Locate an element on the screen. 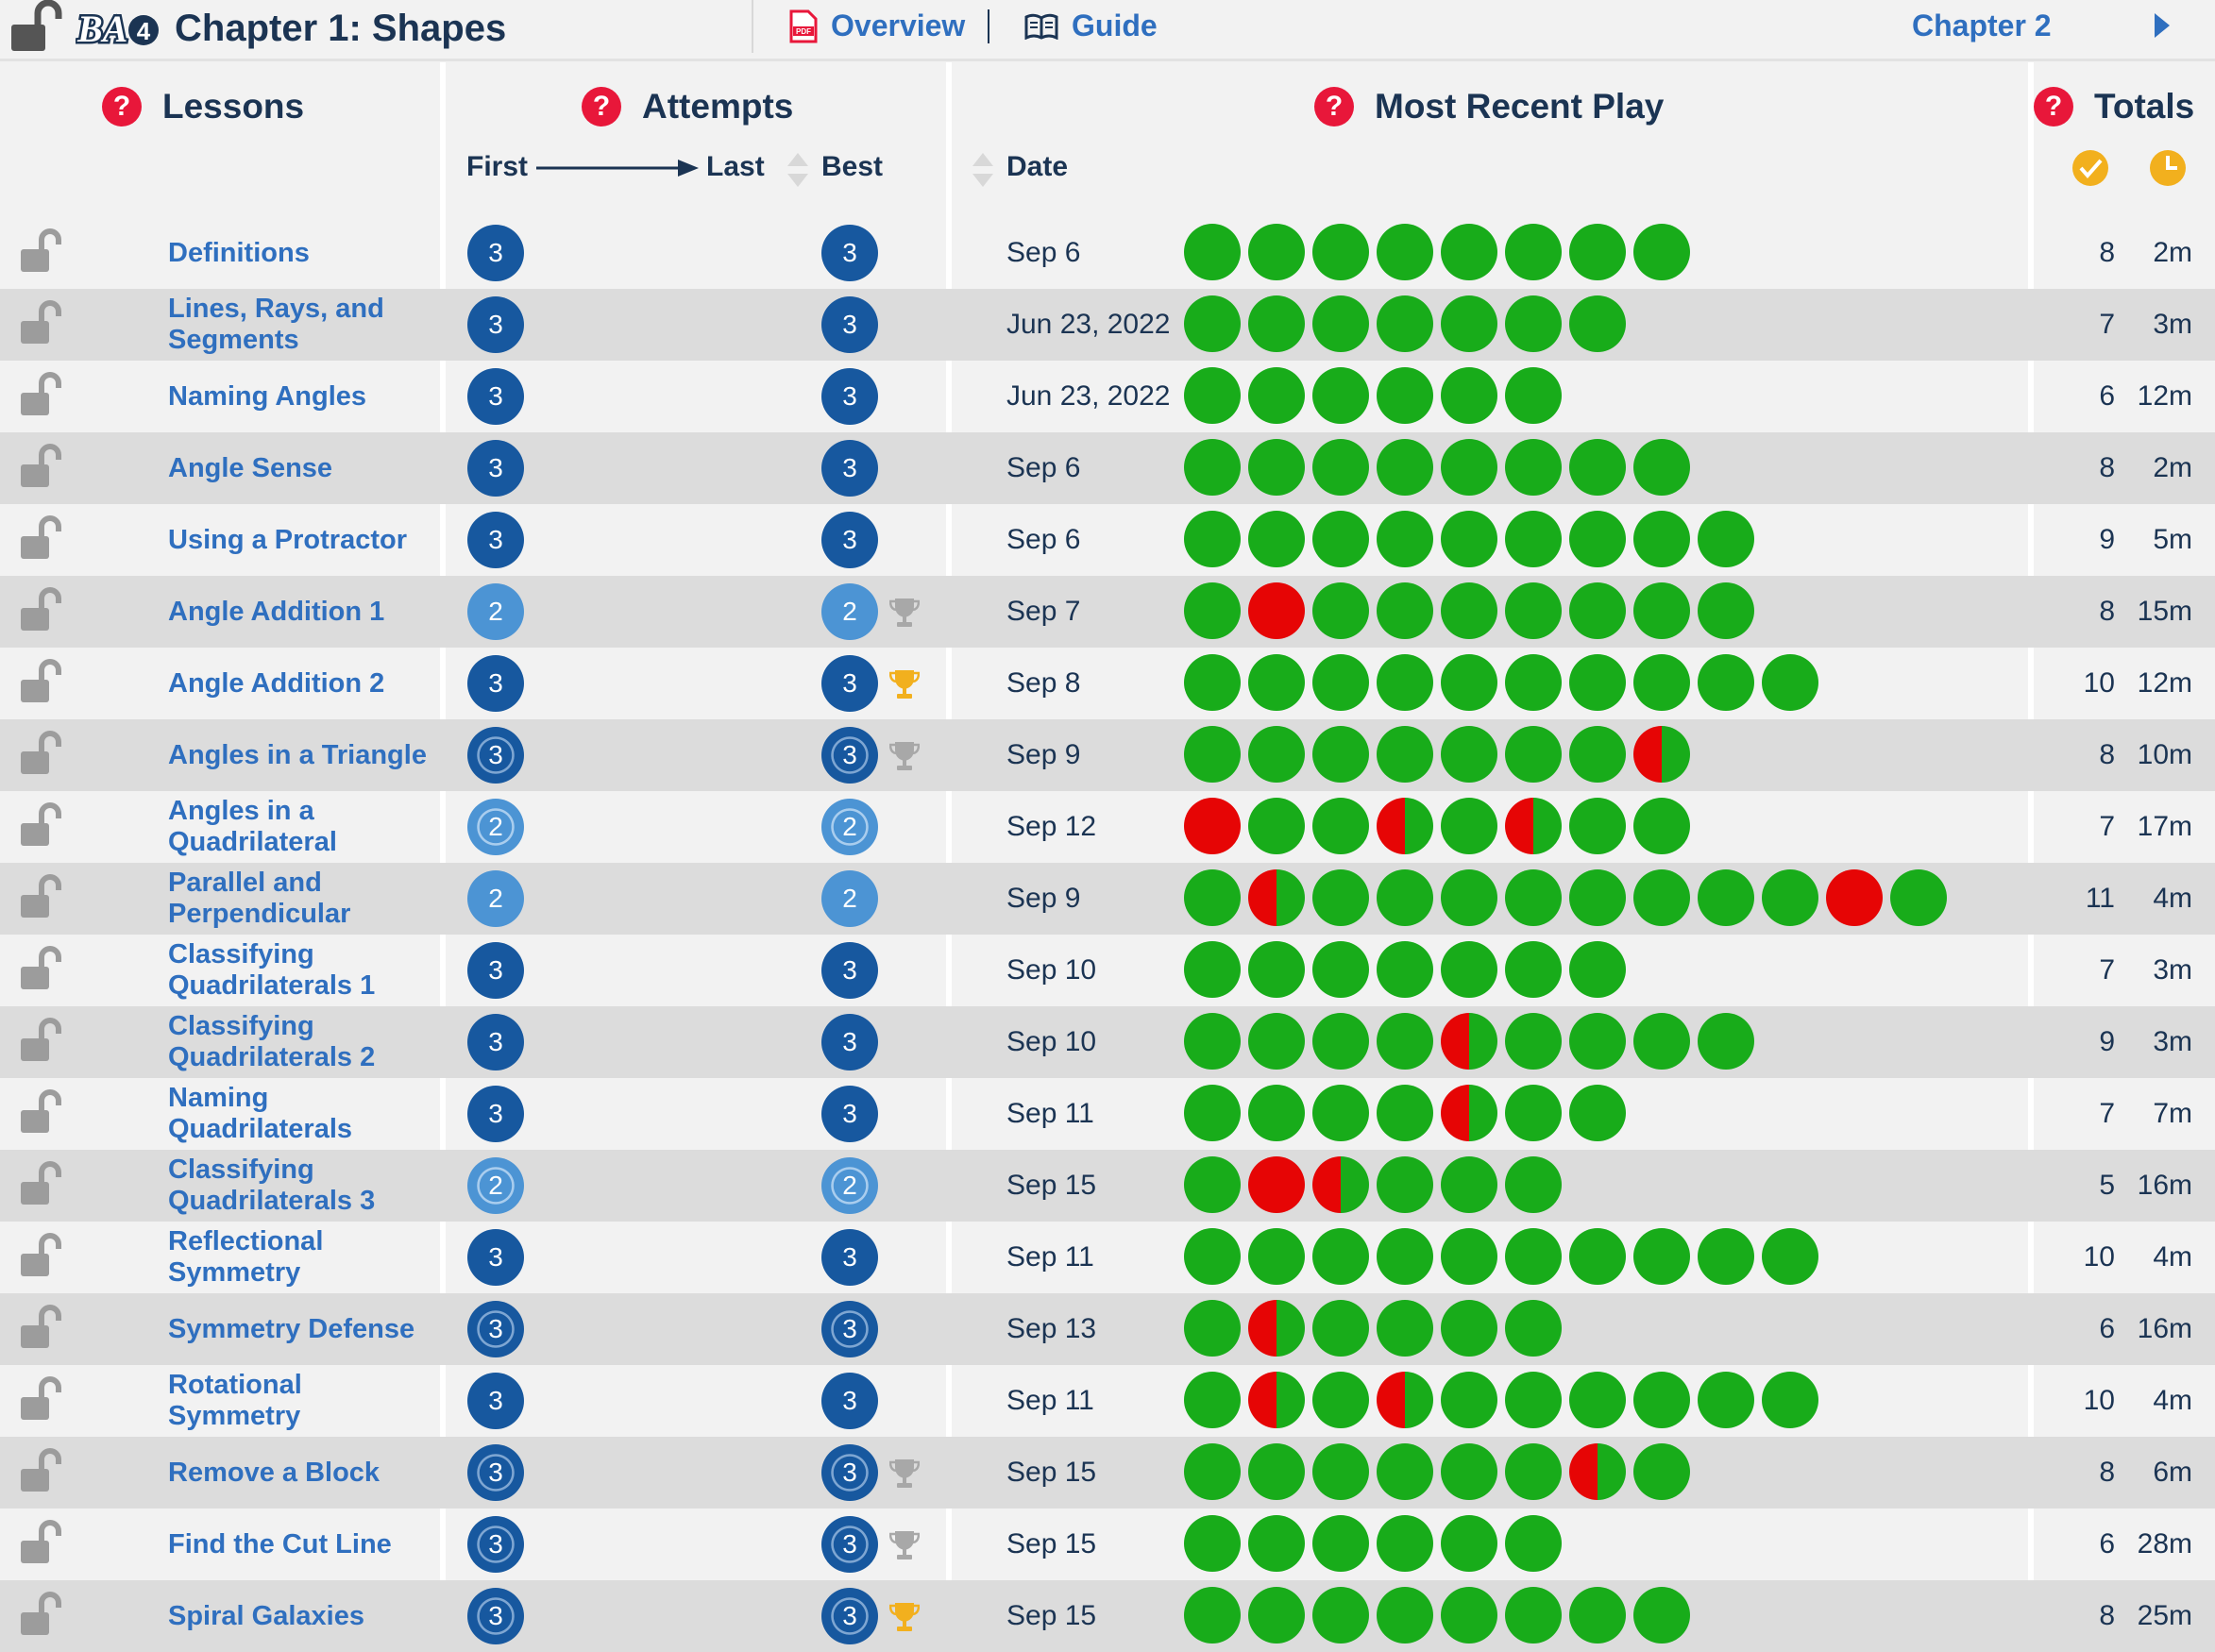  lesson-link: Lines, Rays, and Segments is located at coordinates (305, 325).